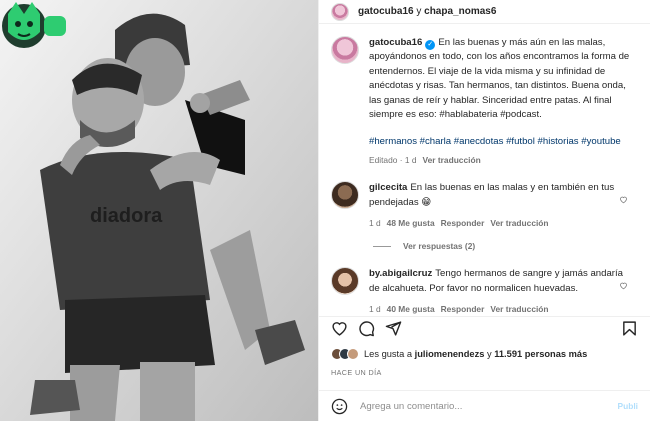 The image size is (650, 421). Describe the element at coordinates (411, 309) in the screenshot. I see `comment-like-count: 40 Me gusta` at that location.